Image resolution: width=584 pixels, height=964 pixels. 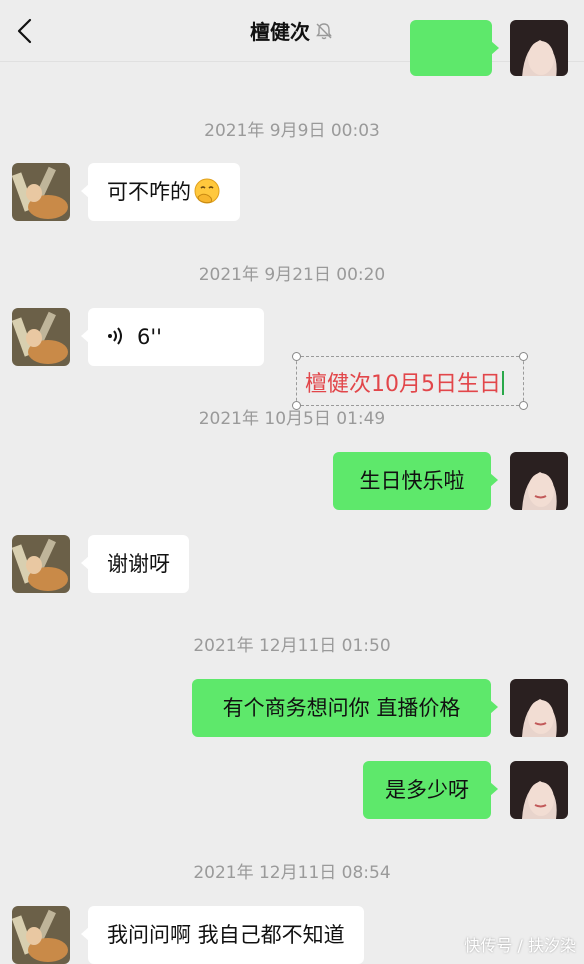 I want to click on voice-wave-icon, so click(x=116, y=340).